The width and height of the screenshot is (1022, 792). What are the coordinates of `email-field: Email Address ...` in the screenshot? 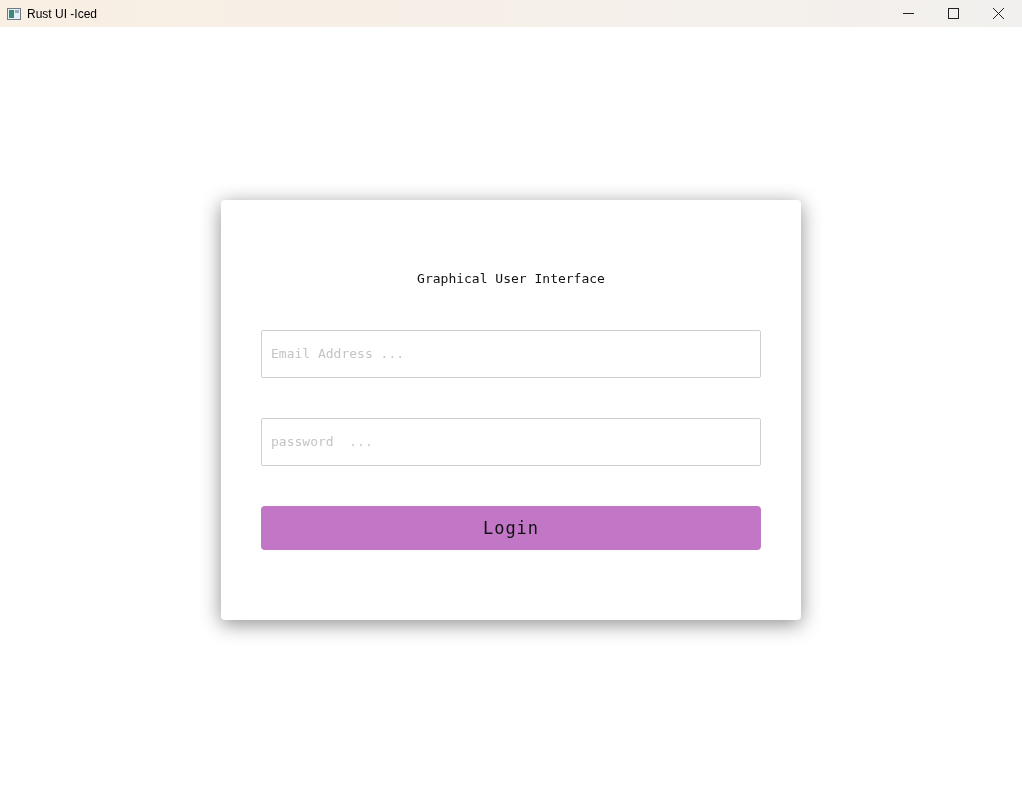 It's located at (511, 353).